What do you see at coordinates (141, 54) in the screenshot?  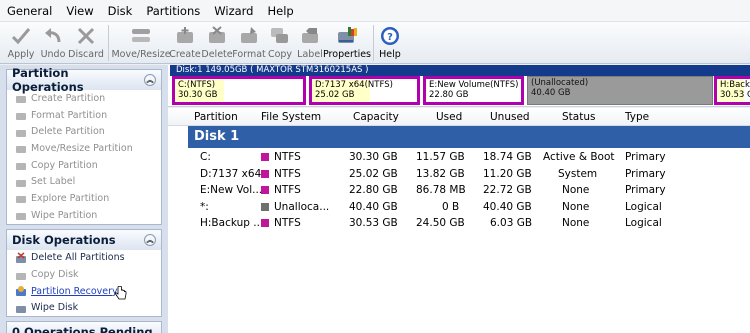 I see `move-resize-label: Move/Resize` at bounding box center [141, 54].